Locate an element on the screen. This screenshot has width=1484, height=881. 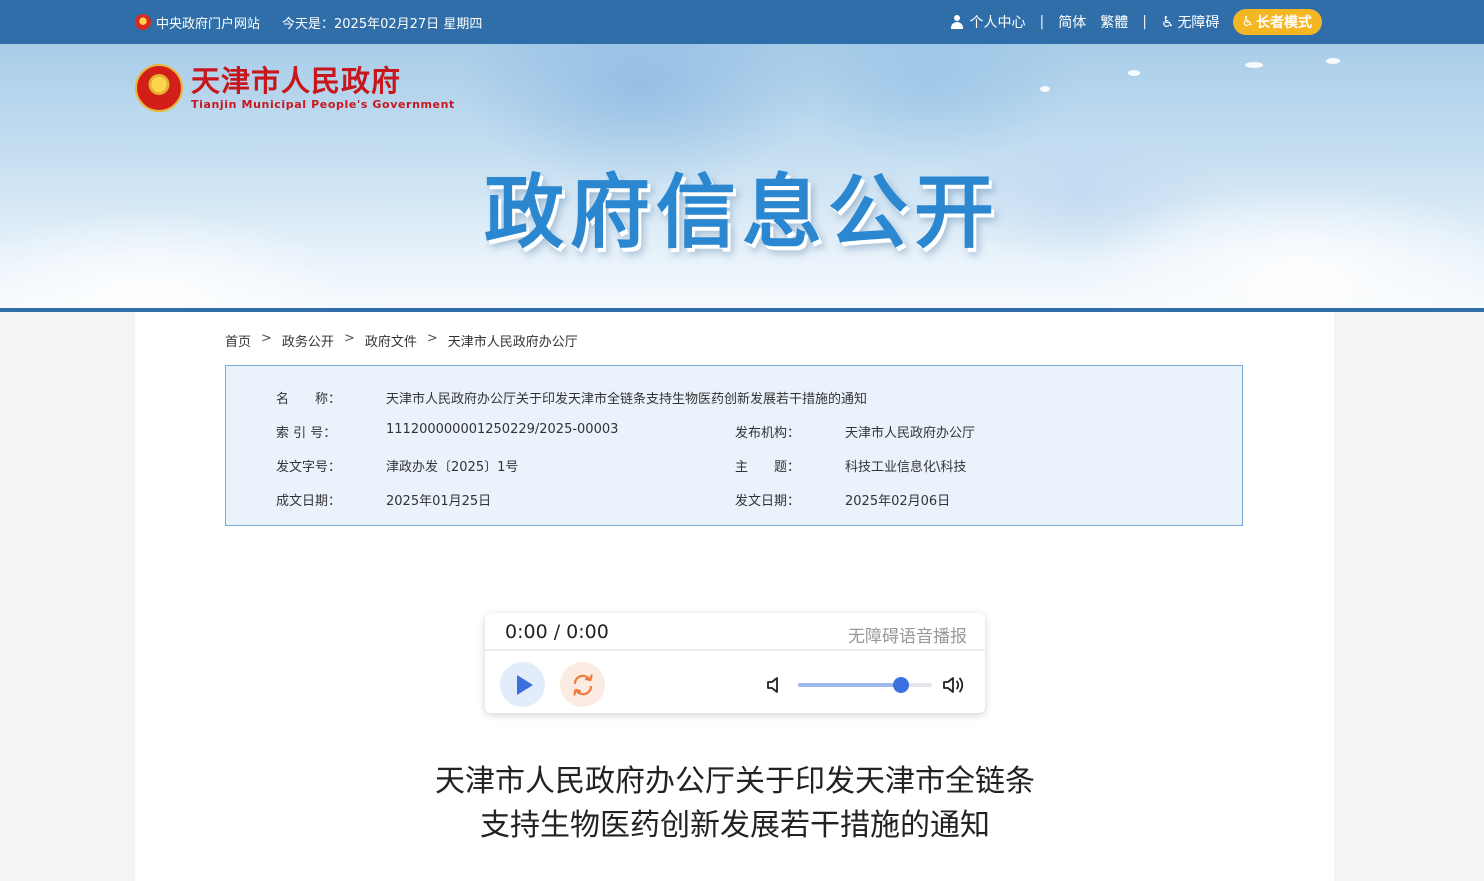
central-portal-link: 中央政府门户网站 is located at coordinates (197, 22).